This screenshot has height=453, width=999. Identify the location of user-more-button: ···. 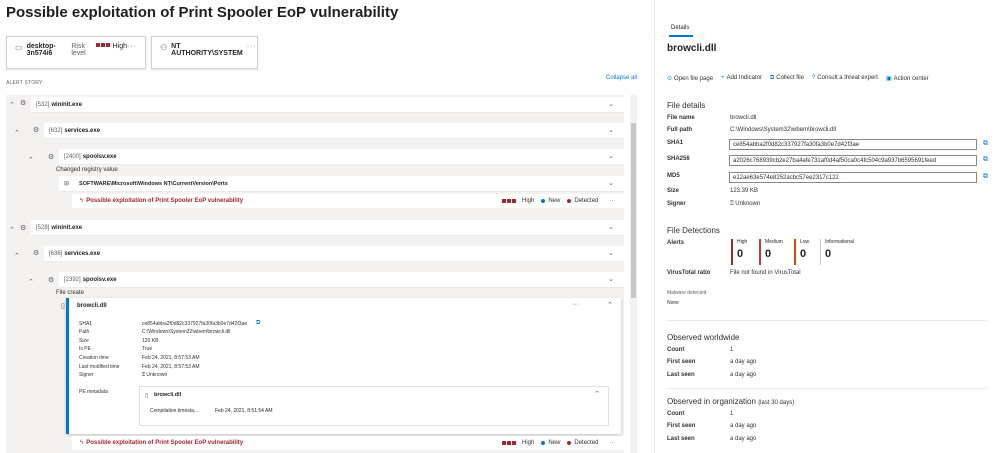
(252, 46).